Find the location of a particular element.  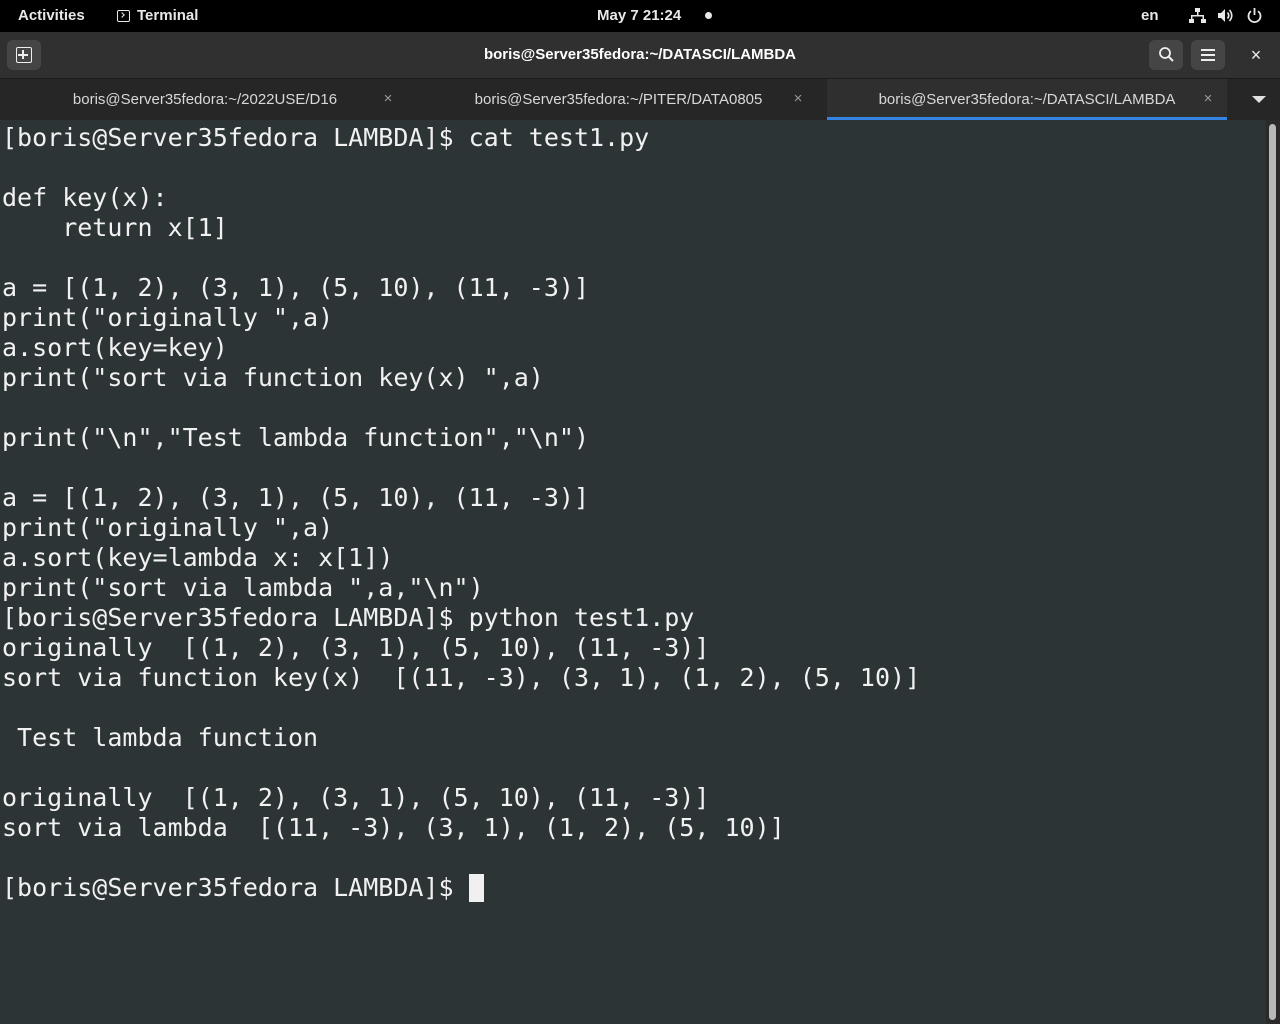

clock: May 7 21:24 is located at coordinates (639, 15).